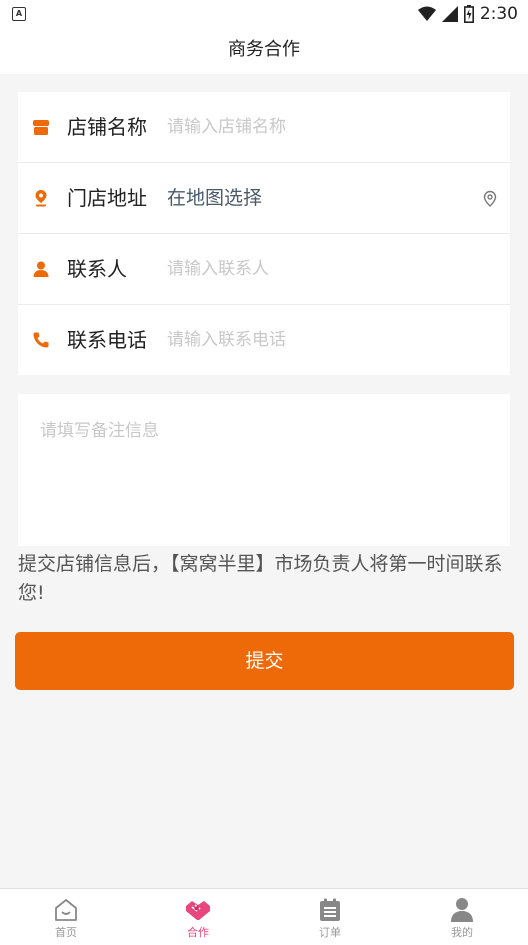  What do you see at coordinates (498, 14) in the screenshot?
I see `clock: 2:30` at bounding box center [498, 14].